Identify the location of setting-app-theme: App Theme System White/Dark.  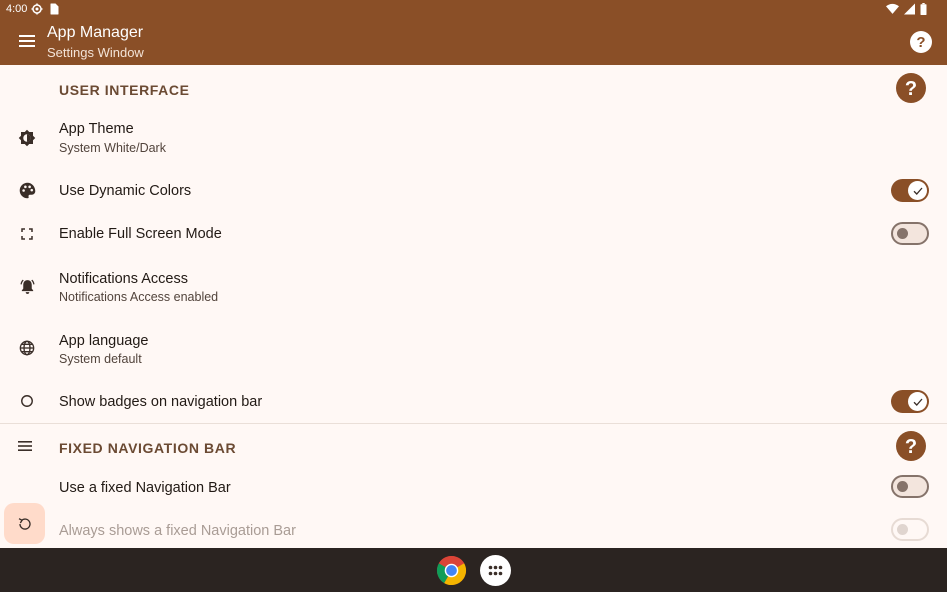
(473, 139).